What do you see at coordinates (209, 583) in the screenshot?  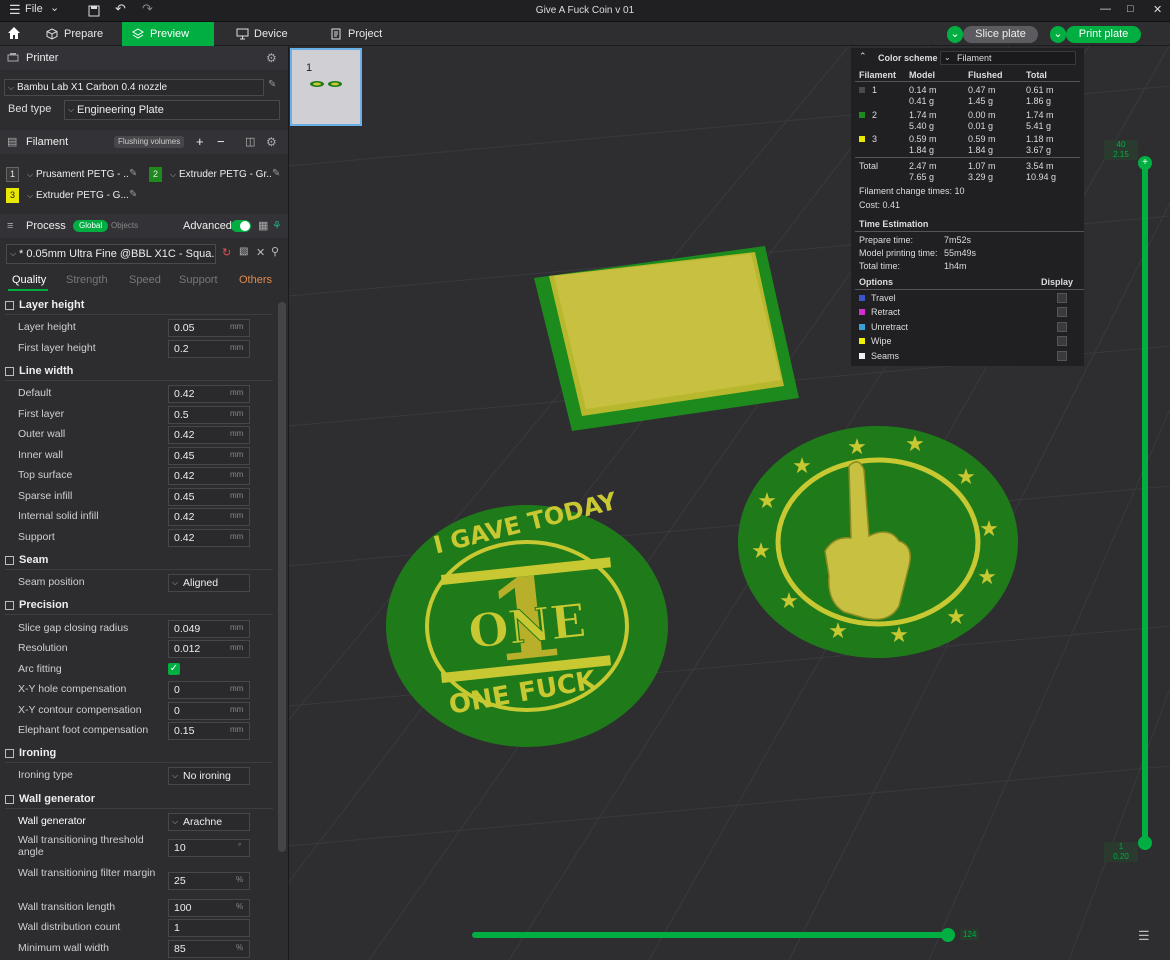 I see `seam-position-select: Aligned` at bounding box center [209, 583].